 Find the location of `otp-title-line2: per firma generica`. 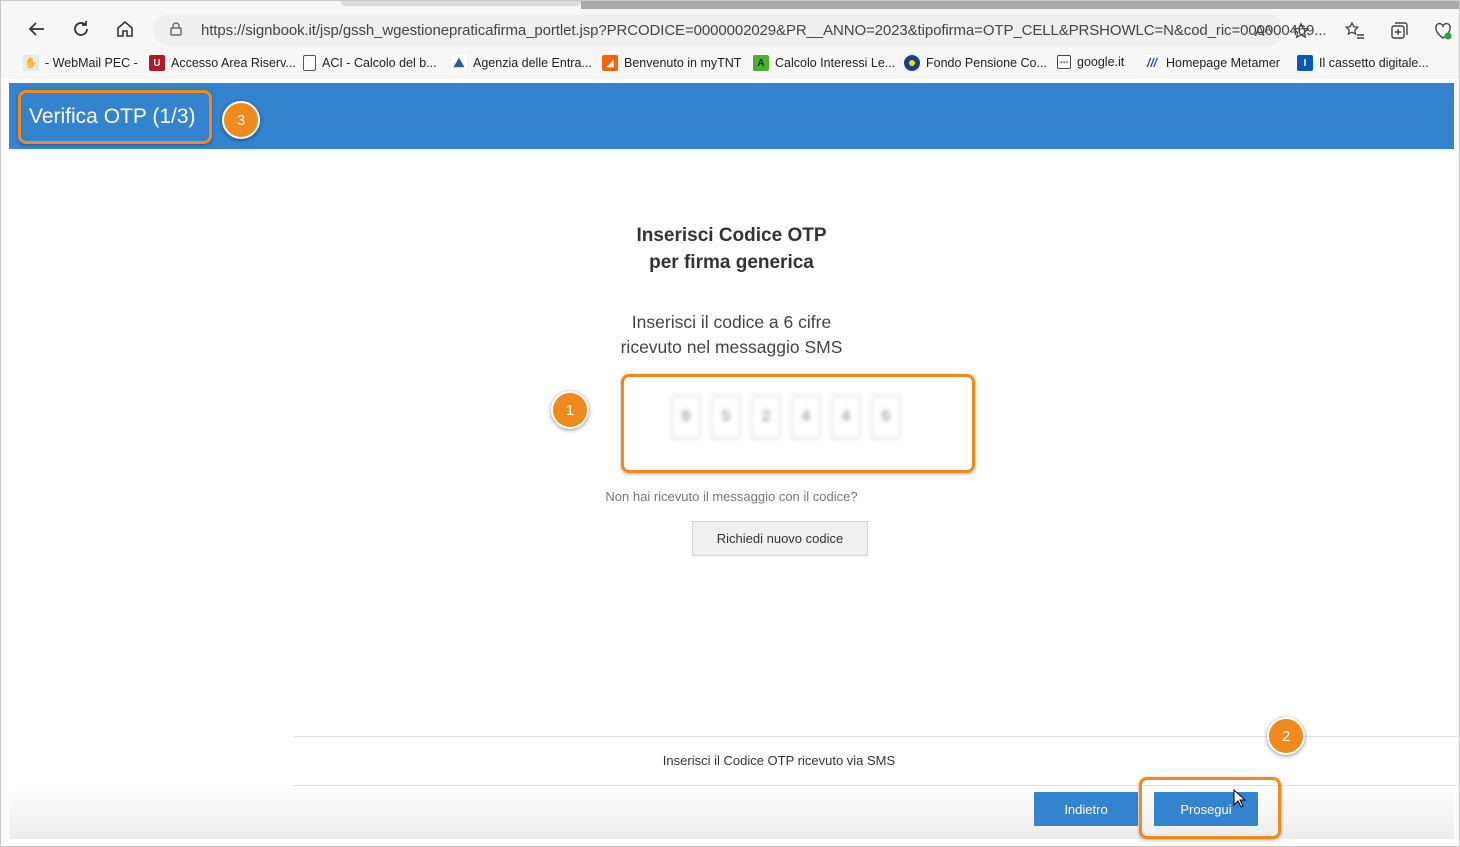

otp-title-line2: per firma generica is located at coordinates (731, 262).